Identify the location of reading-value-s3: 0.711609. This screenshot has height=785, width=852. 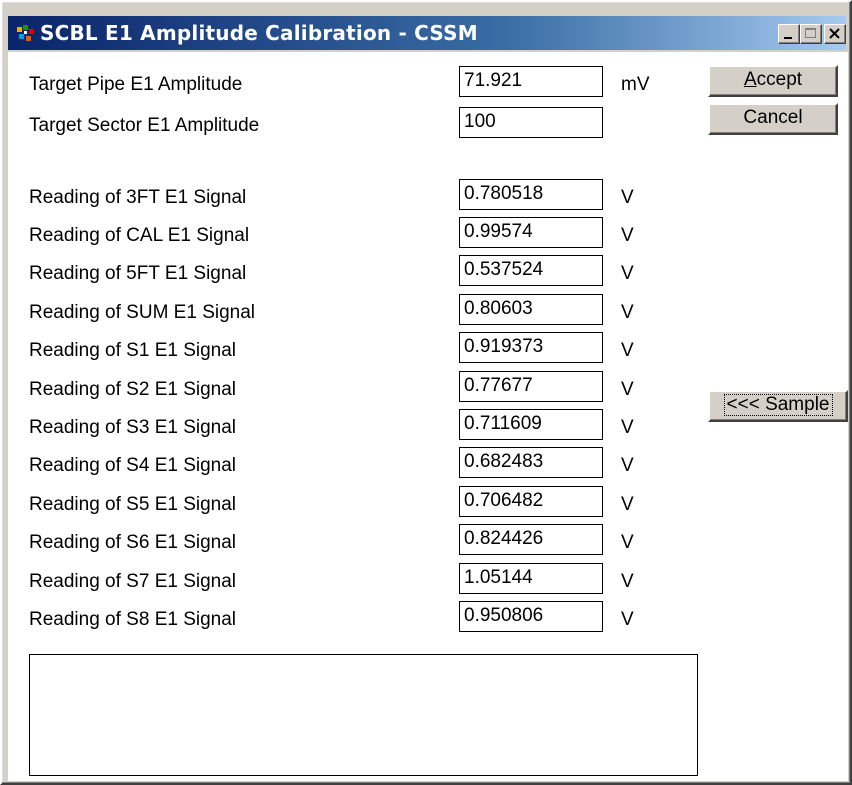
(531, 424).